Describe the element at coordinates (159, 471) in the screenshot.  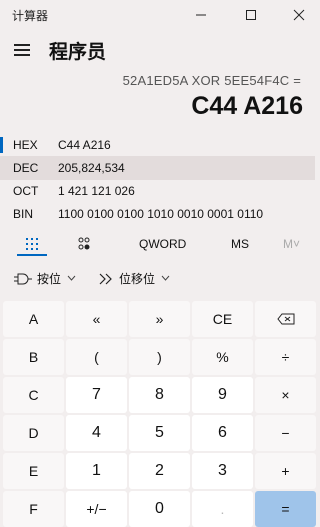
I see `key-2: 2` at that location.